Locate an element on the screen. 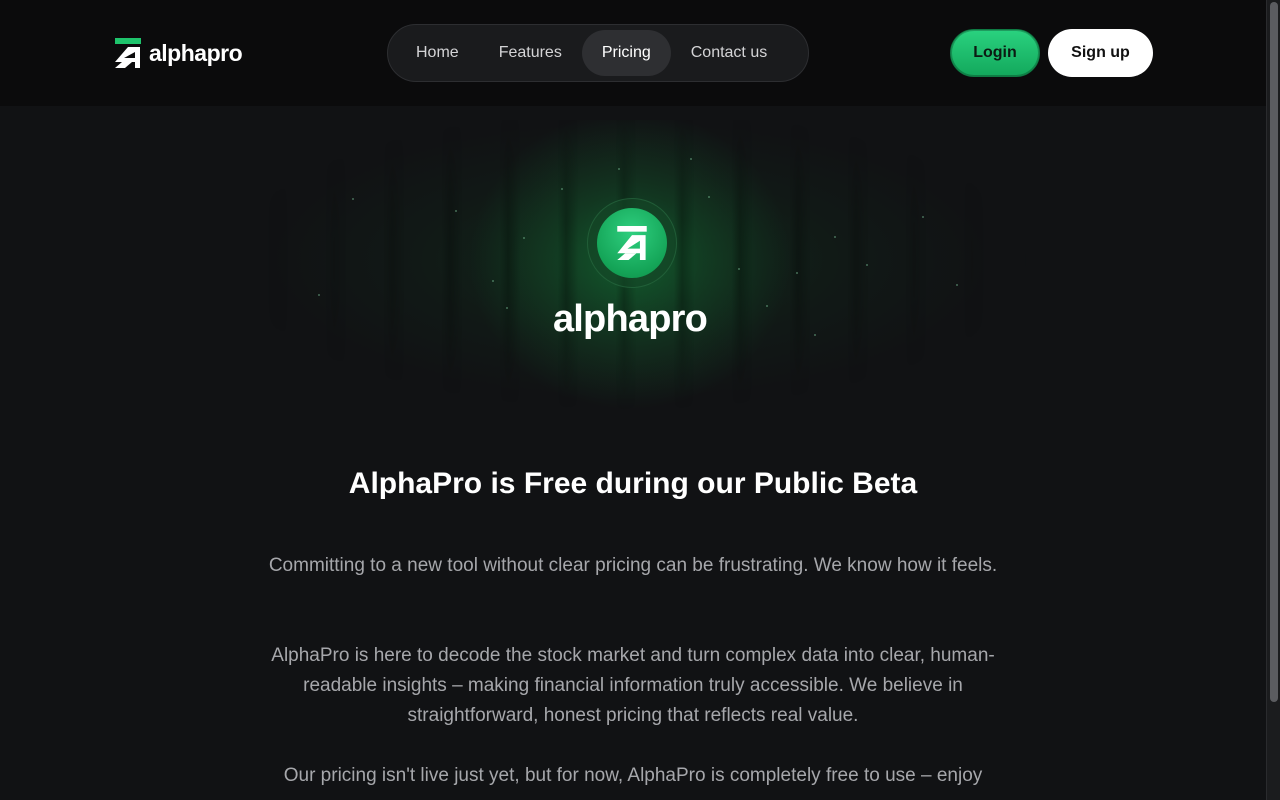  hero-logo-badge is located at coordinates (632, 243).